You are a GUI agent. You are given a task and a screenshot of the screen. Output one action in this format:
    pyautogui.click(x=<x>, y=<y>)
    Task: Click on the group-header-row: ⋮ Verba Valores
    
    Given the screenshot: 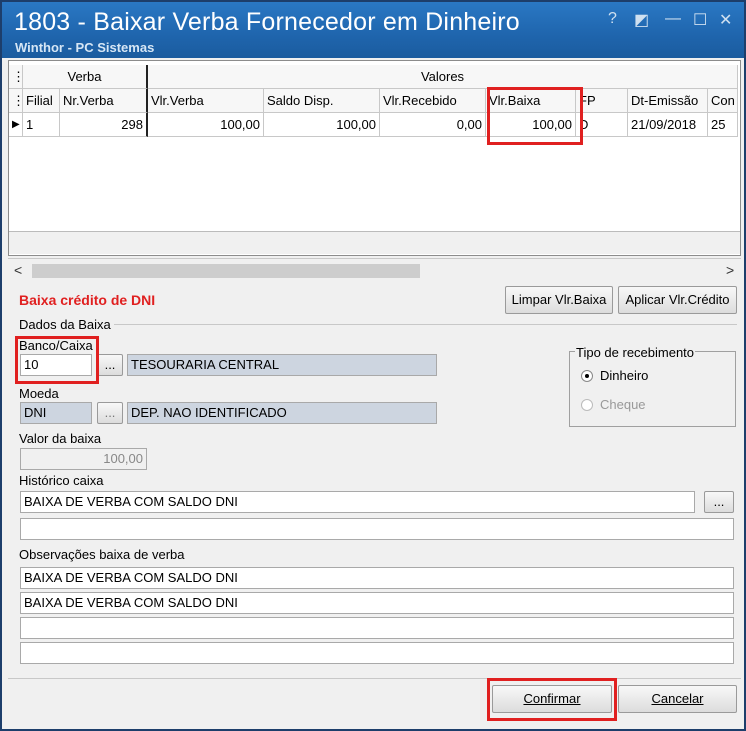 What is the action you would take?
    pyautogui.click(x=373, y=77)
    